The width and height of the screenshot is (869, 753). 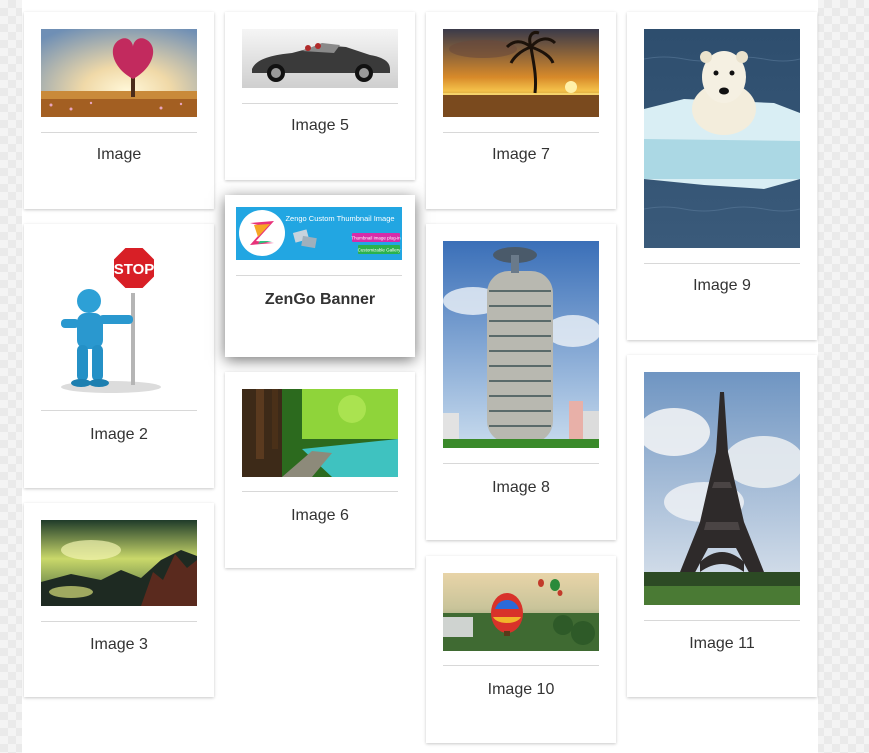 I want to click on svg-text: STOP, so click(x=134, y=269).